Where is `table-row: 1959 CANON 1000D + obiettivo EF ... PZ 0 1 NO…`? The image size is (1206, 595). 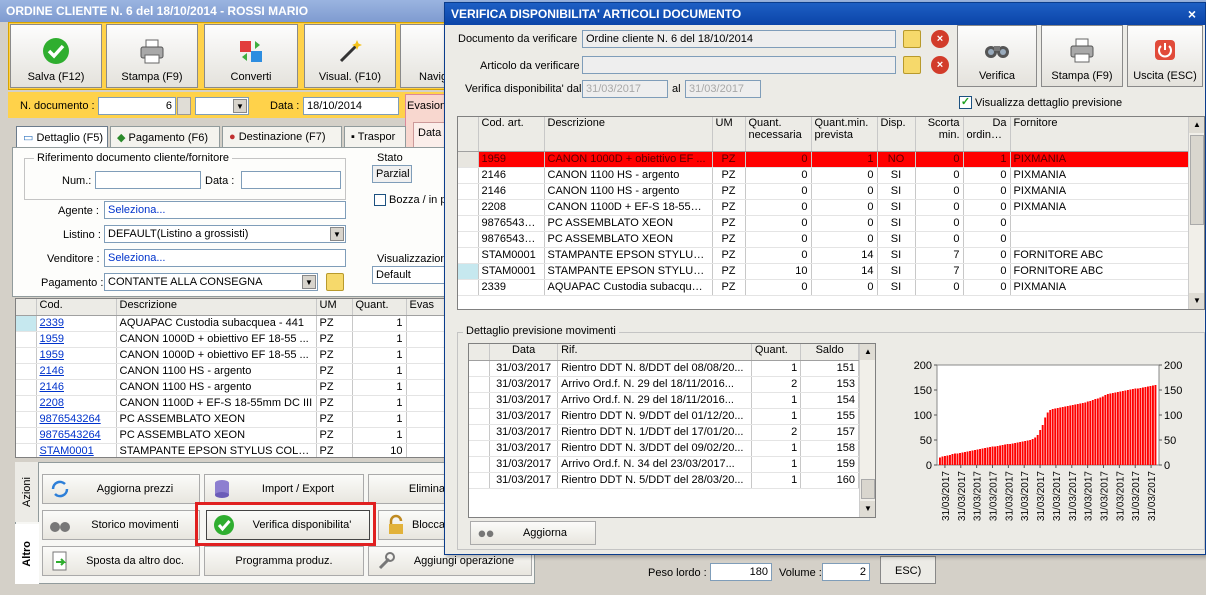 table-row: 1959 CANON 1000D + obiettivo EF ... PZ 0 1 NO… is located at coordinates (823, 159).